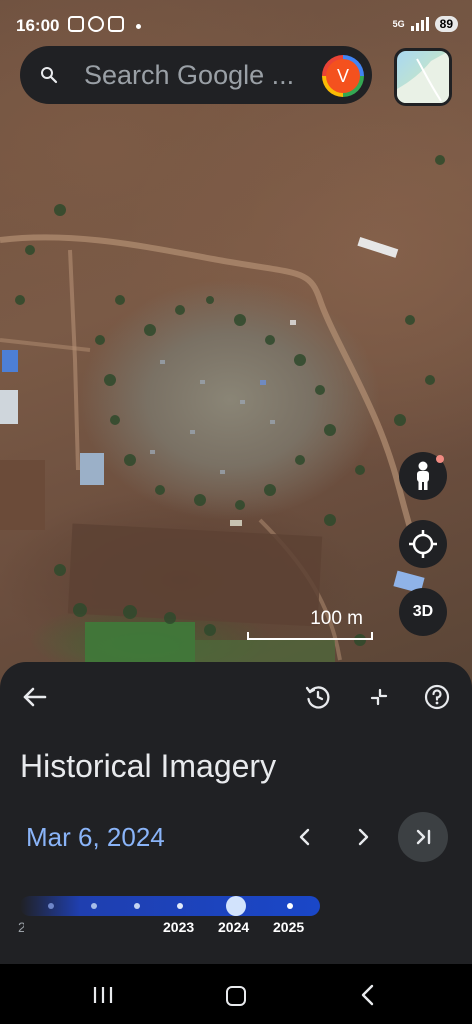 Image resolution: width=472 pixels, height=1024 pixels. I want to click on chevron-left-icon, so click(305, 837).